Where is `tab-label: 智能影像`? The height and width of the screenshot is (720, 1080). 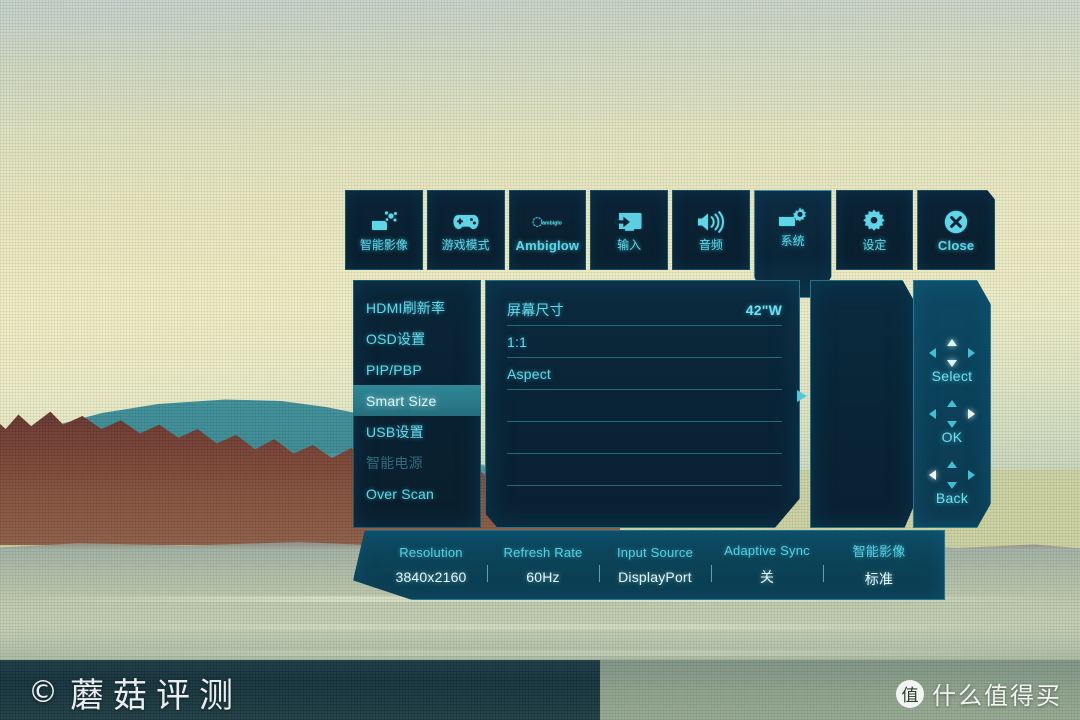 tab-label: 智能影像 is located at coordinates (383, 245).